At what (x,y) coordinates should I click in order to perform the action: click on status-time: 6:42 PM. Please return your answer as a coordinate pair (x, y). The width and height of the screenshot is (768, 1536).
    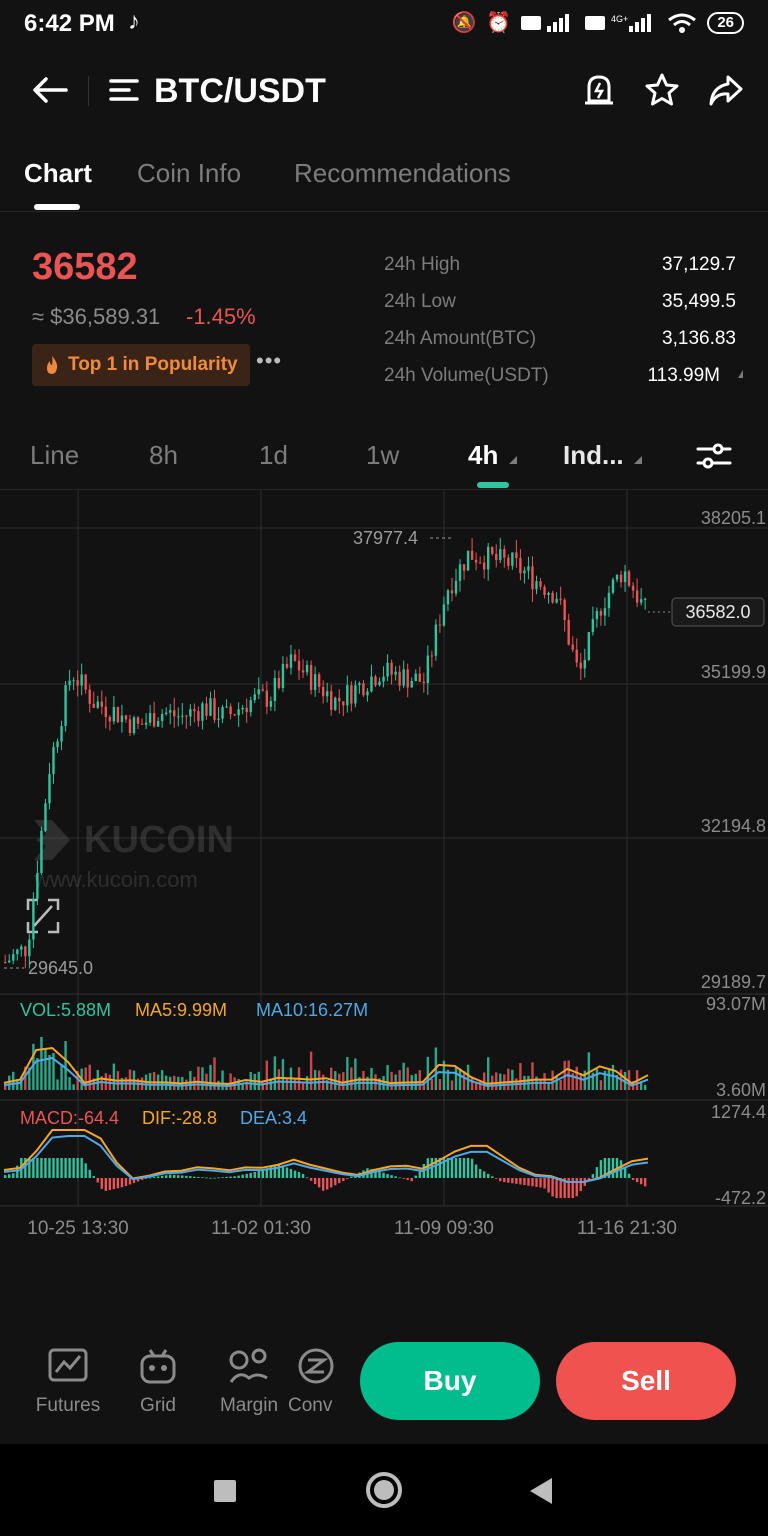
    Looking at the image, I should click on (69, 23).